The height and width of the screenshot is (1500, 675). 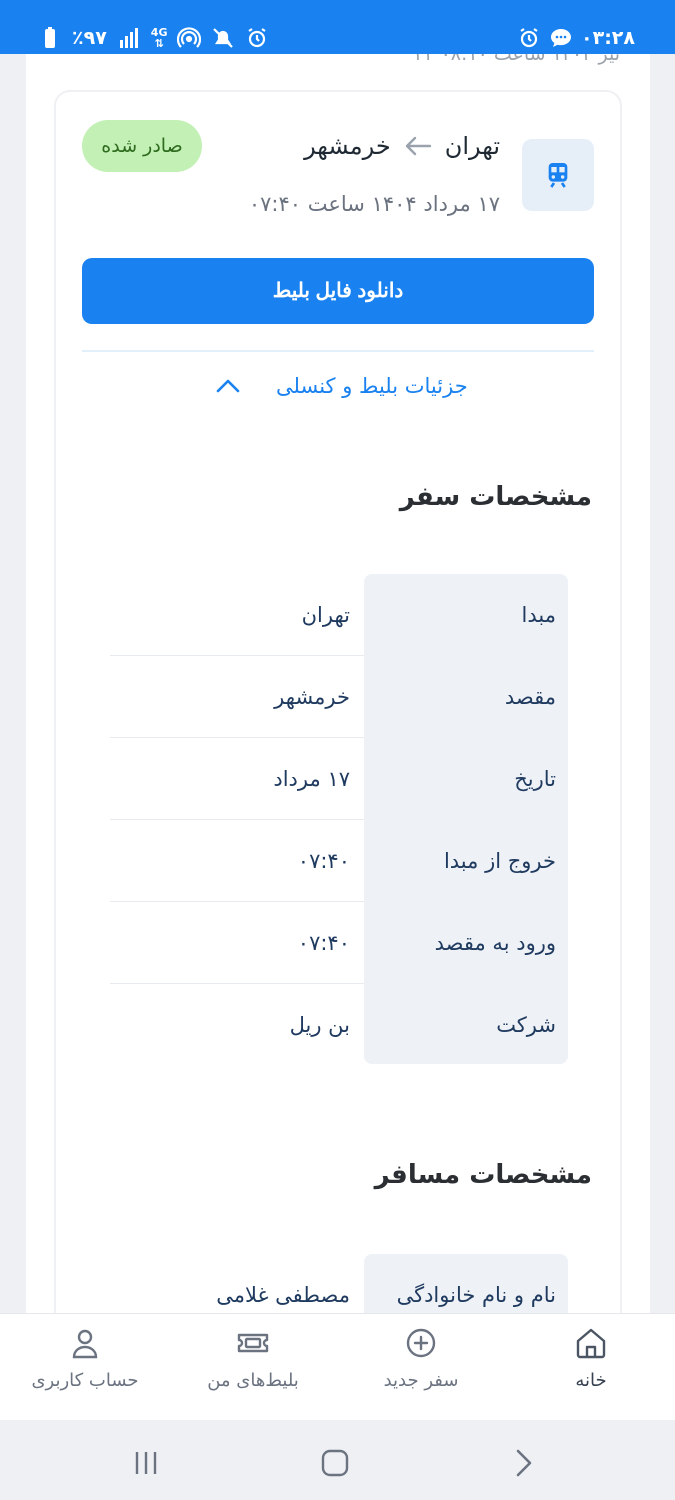 I want to click on plus-circle-icon, so click(x=421, y=1343).